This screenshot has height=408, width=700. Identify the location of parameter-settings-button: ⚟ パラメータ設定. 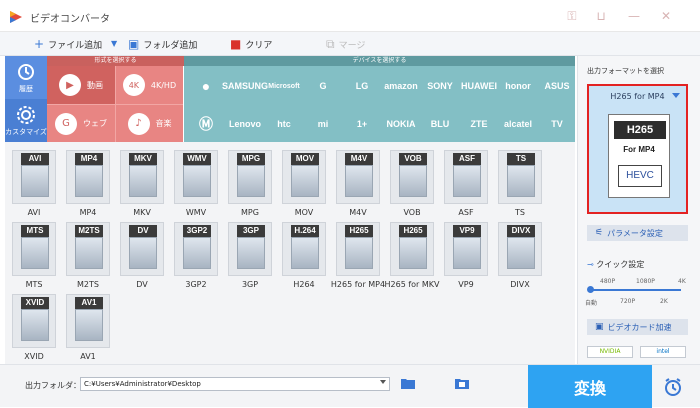
(637, 233).